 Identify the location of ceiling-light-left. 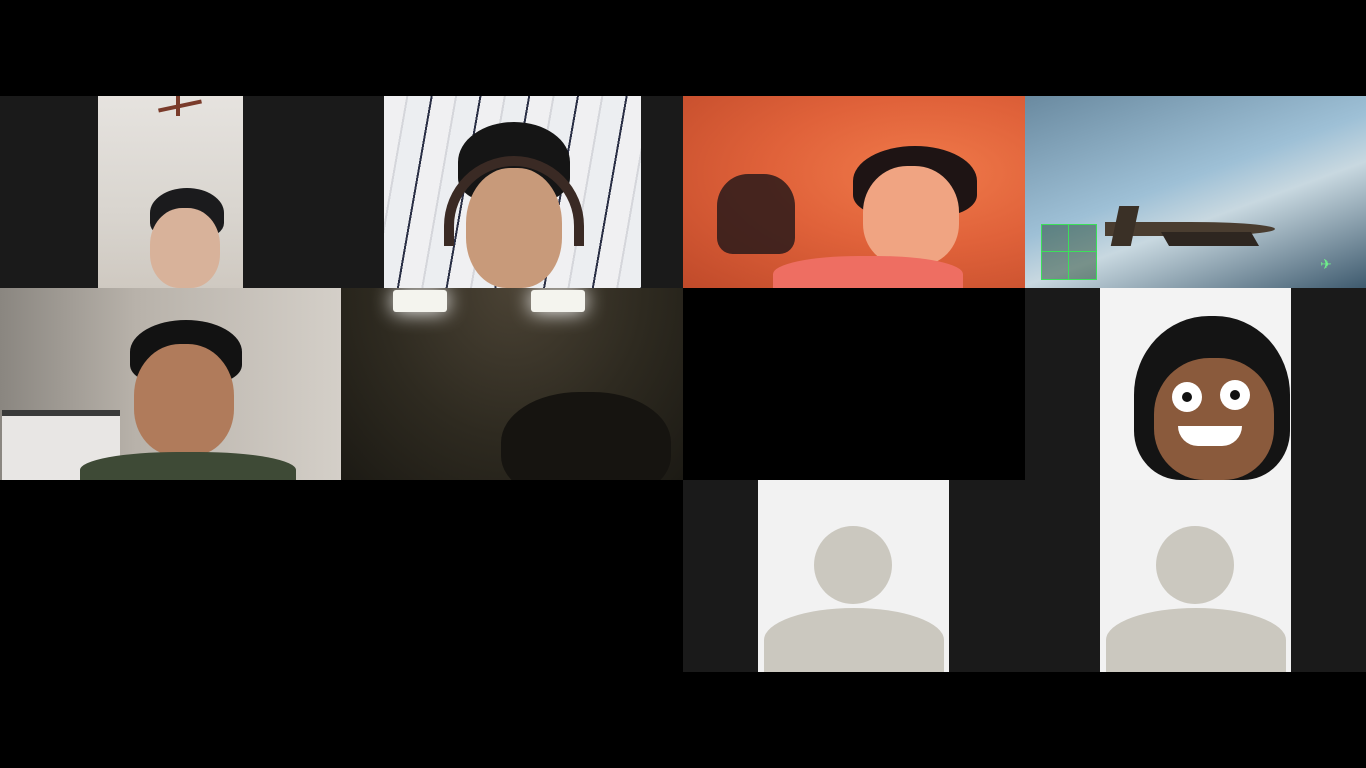
(420, 301).